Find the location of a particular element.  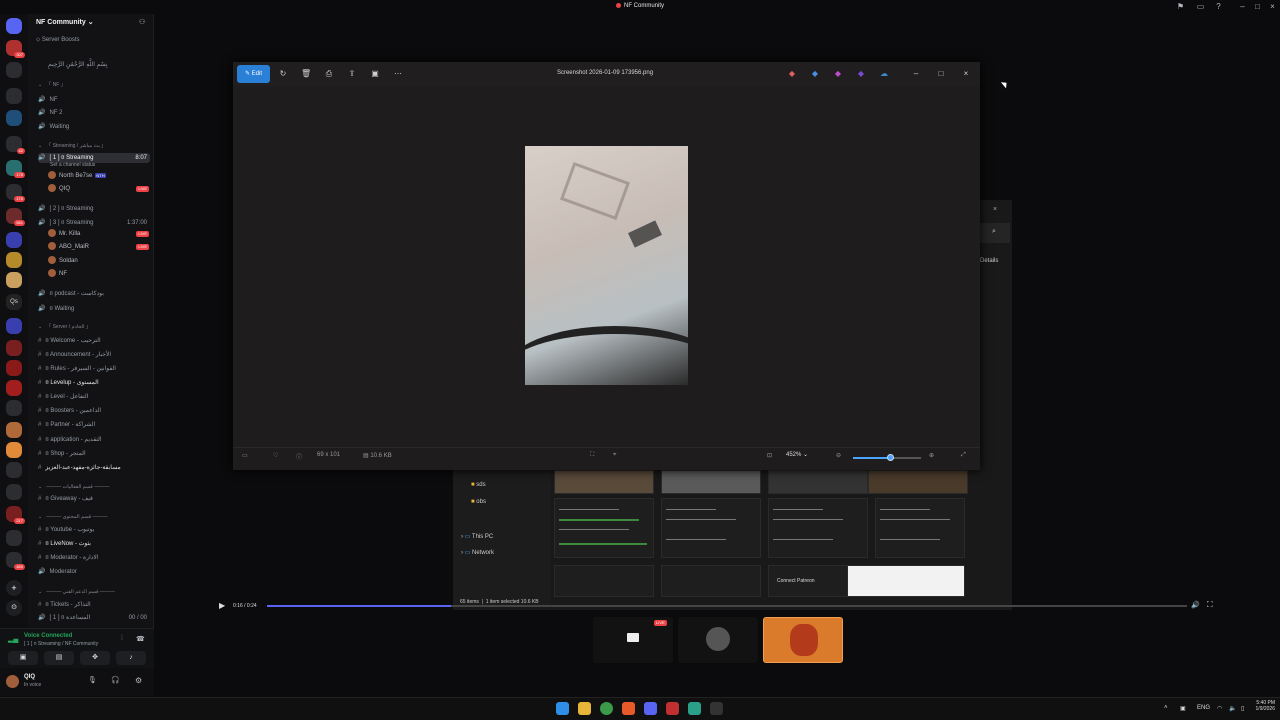

zoom-select: 452% ⌄ is located at coordinates (797, 454).